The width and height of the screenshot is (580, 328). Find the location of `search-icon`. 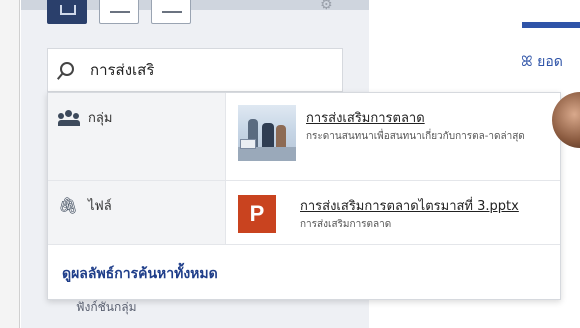

search-icon is located at coordinates (67, 69).